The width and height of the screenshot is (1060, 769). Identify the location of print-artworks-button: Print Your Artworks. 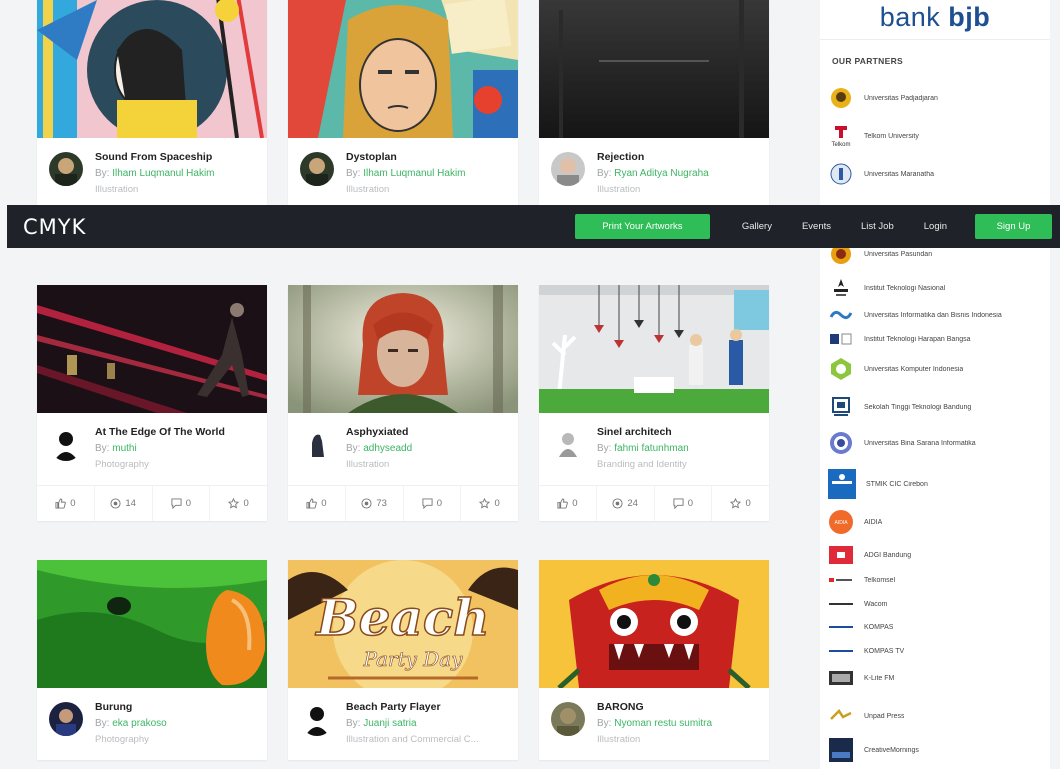
(642, 226).